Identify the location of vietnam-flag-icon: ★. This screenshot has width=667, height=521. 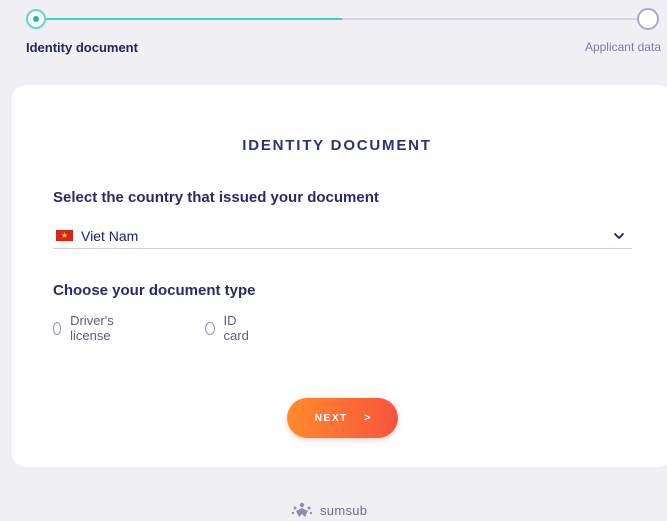
(64, 235).